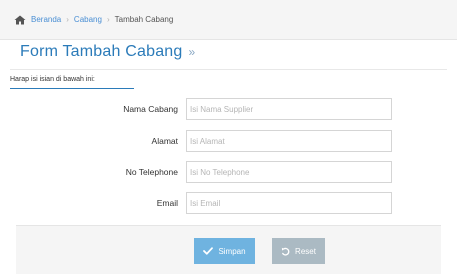 The width and height of the screenshot is (457, 275). I want to click on page-title: Form Tambah Cabang », so click(107, 52).